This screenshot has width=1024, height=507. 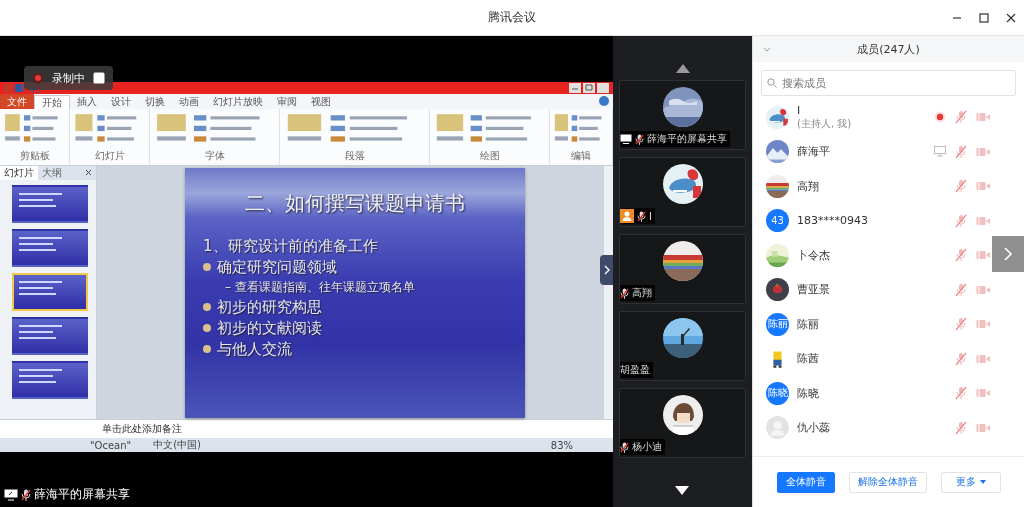 I want to click on member-name: 高翔, so click(x=808, y=186).